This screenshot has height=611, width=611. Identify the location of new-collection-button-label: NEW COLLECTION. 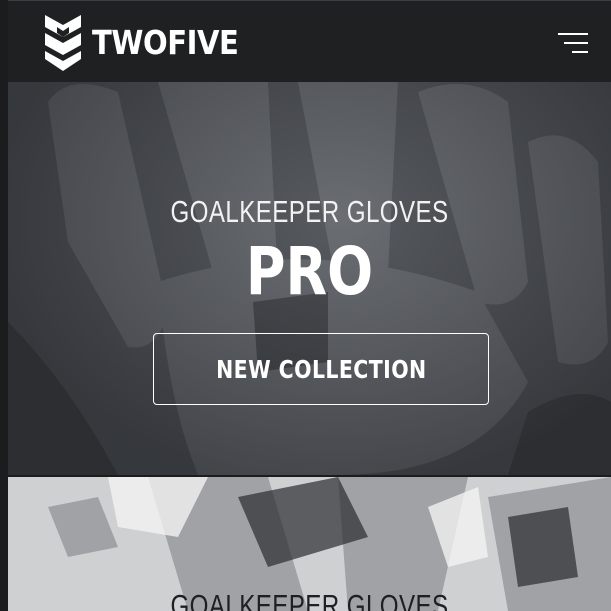
(321, 369).